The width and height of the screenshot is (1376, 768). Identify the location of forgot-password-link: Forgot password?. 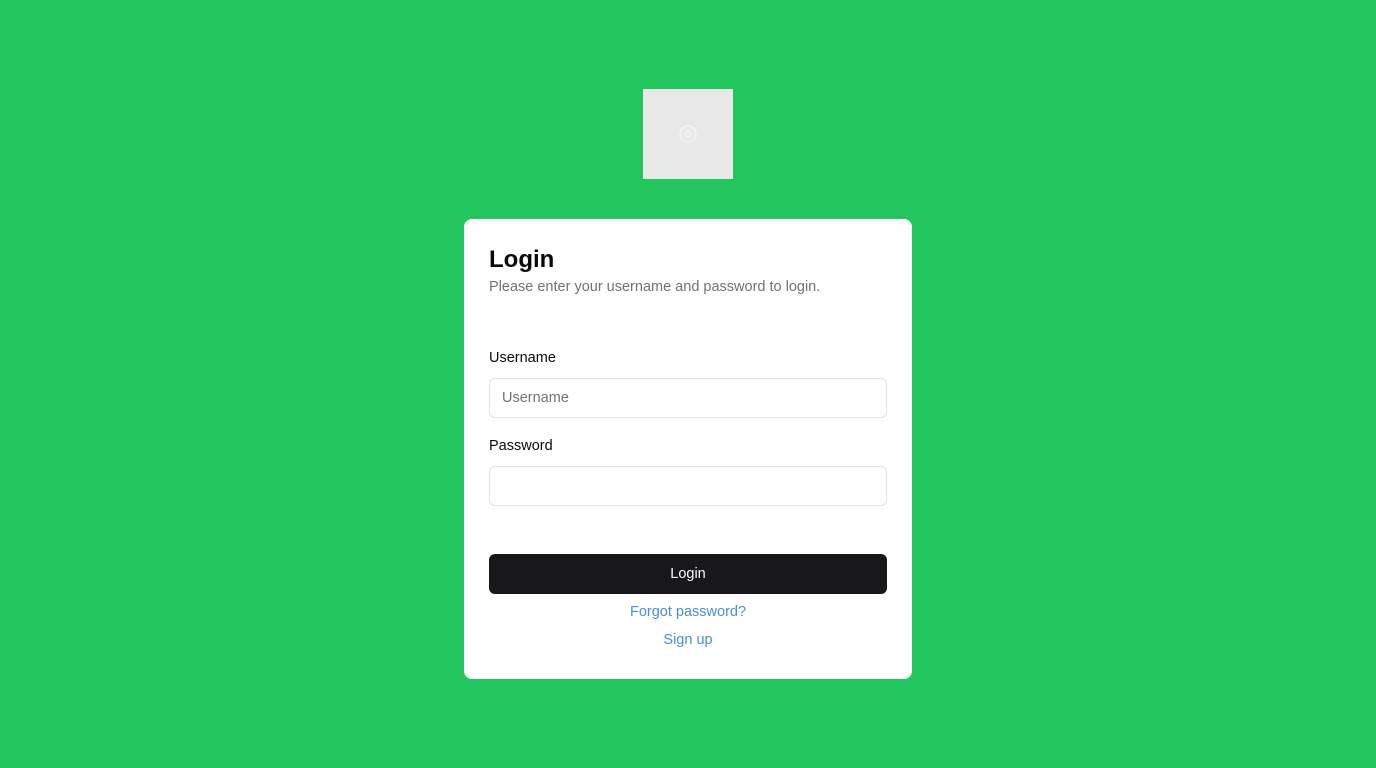
(688, 612).